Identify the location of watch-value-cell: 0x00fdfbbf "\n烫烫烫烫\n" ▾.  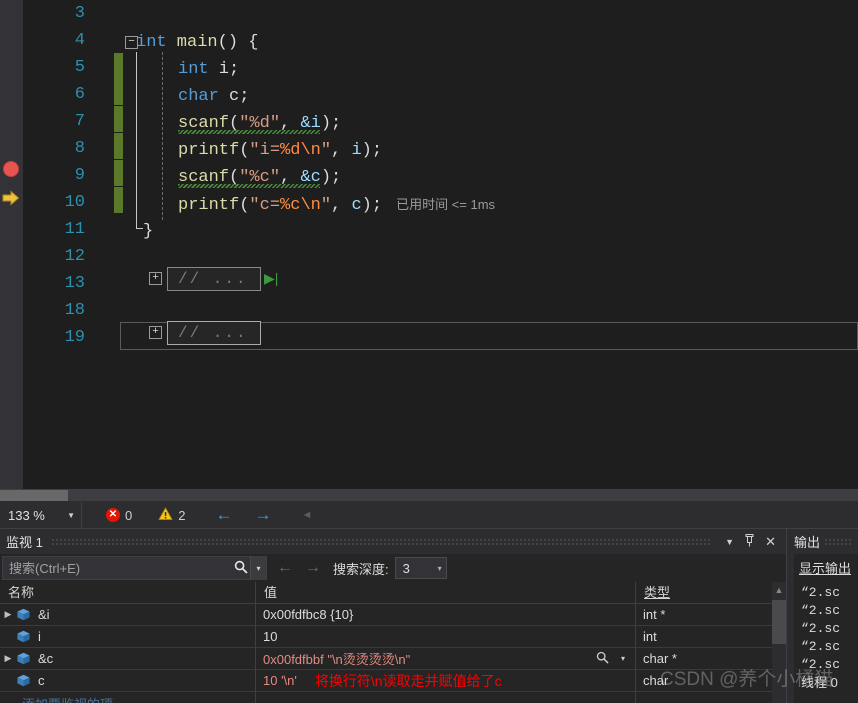
(446, 658).